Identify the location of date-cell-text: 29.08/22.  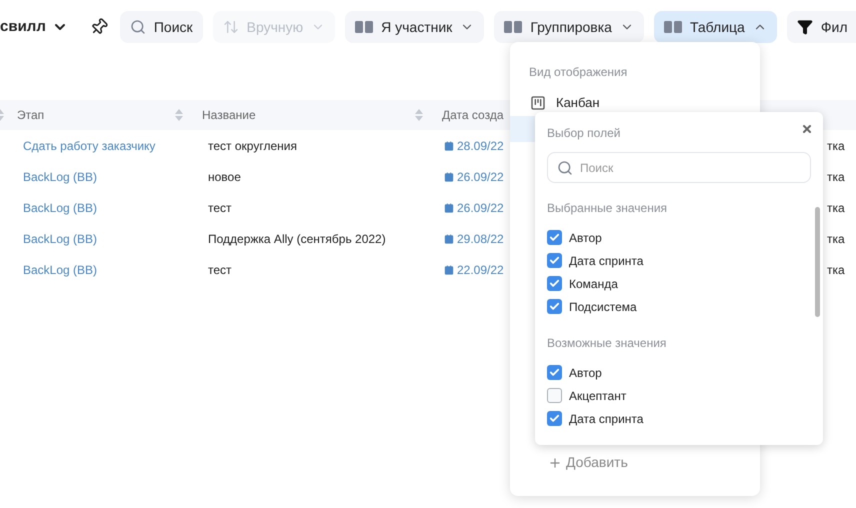
(480, 239).